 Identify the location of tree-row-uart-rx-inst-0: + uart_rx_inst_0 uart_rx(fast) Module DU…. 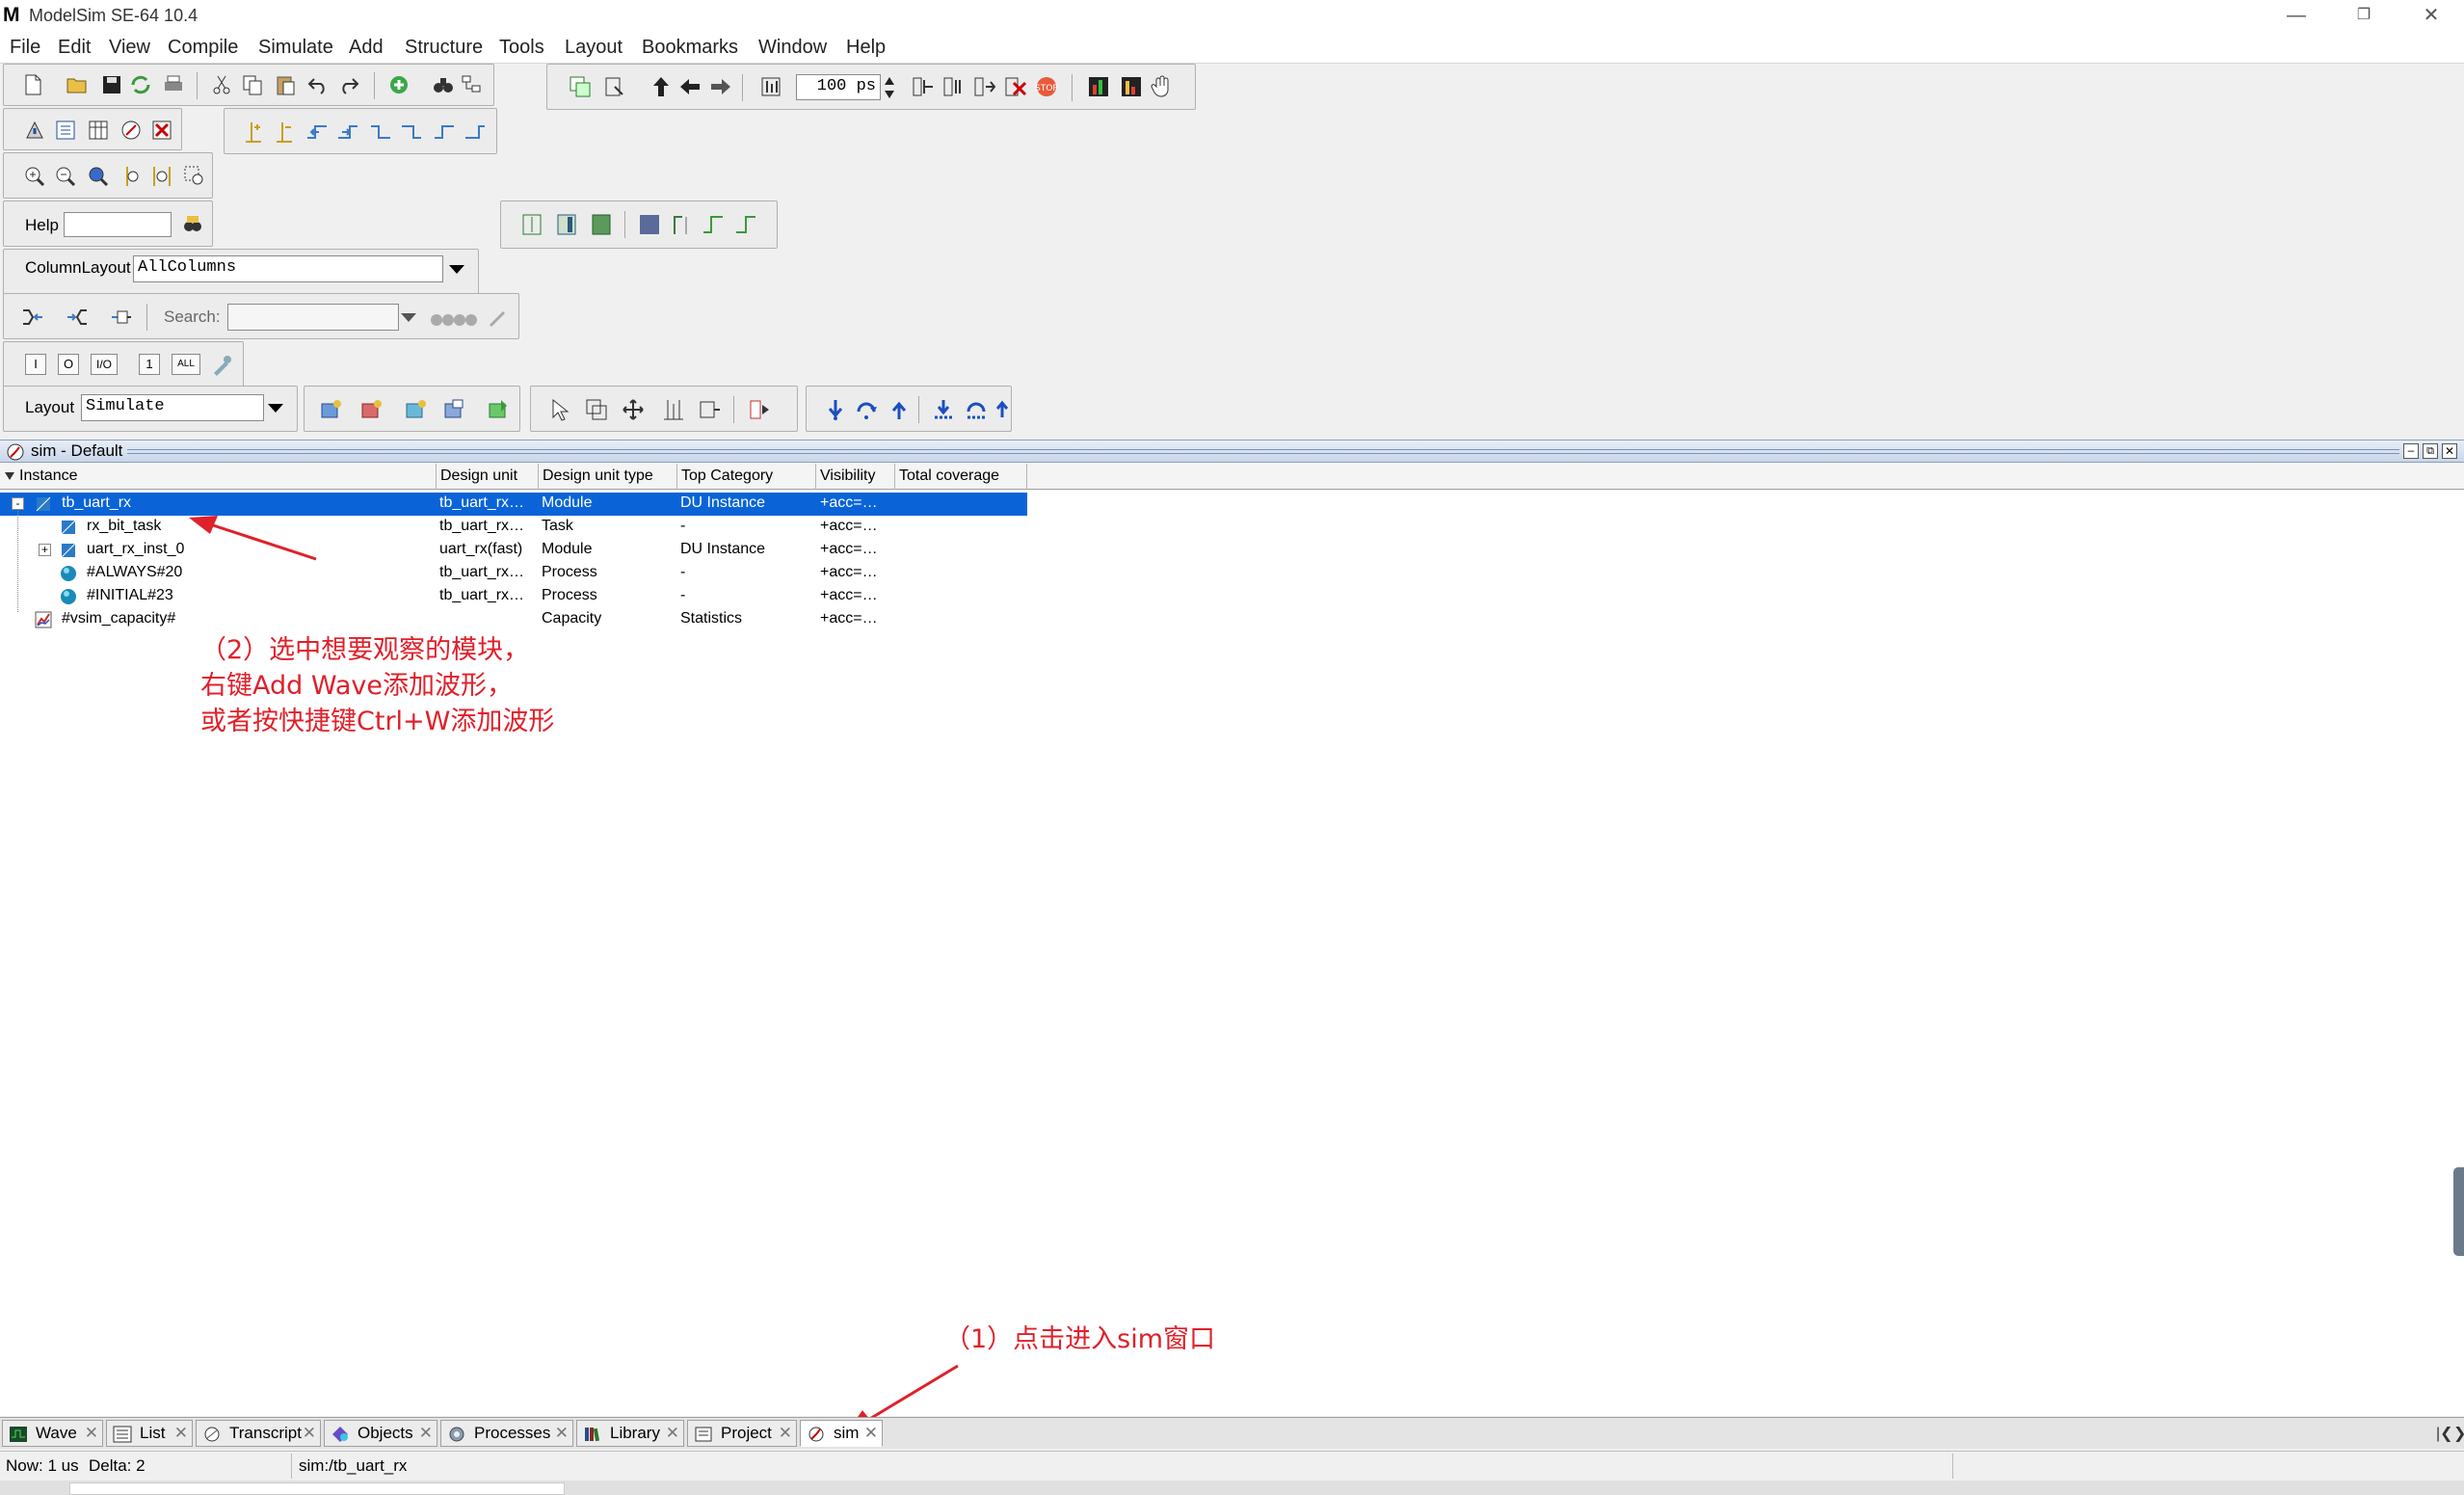
(513, 550).